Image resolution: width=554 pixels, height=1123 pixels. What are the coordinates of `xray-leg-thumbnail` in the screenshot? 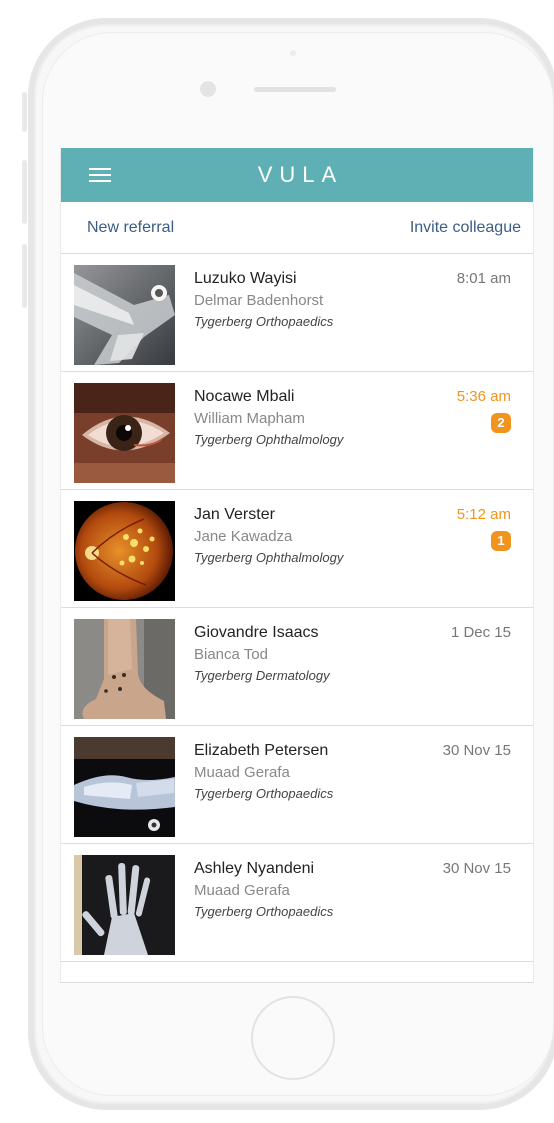 It's located at (124, 315).